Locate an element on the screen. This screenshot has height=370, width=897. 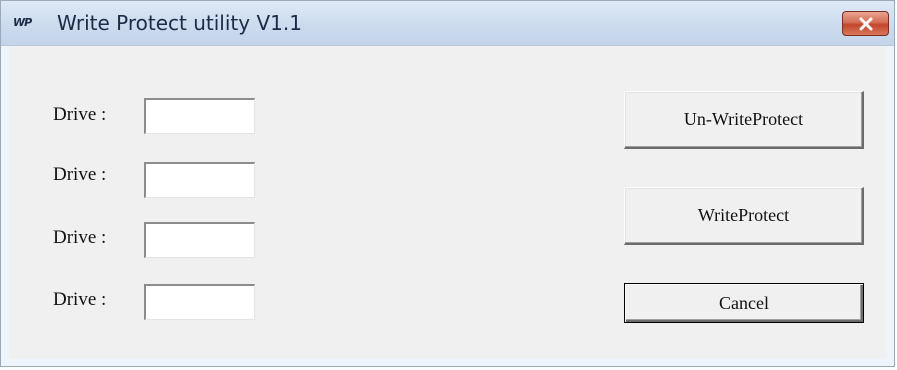
close-button is located at coordinates (865, 23).